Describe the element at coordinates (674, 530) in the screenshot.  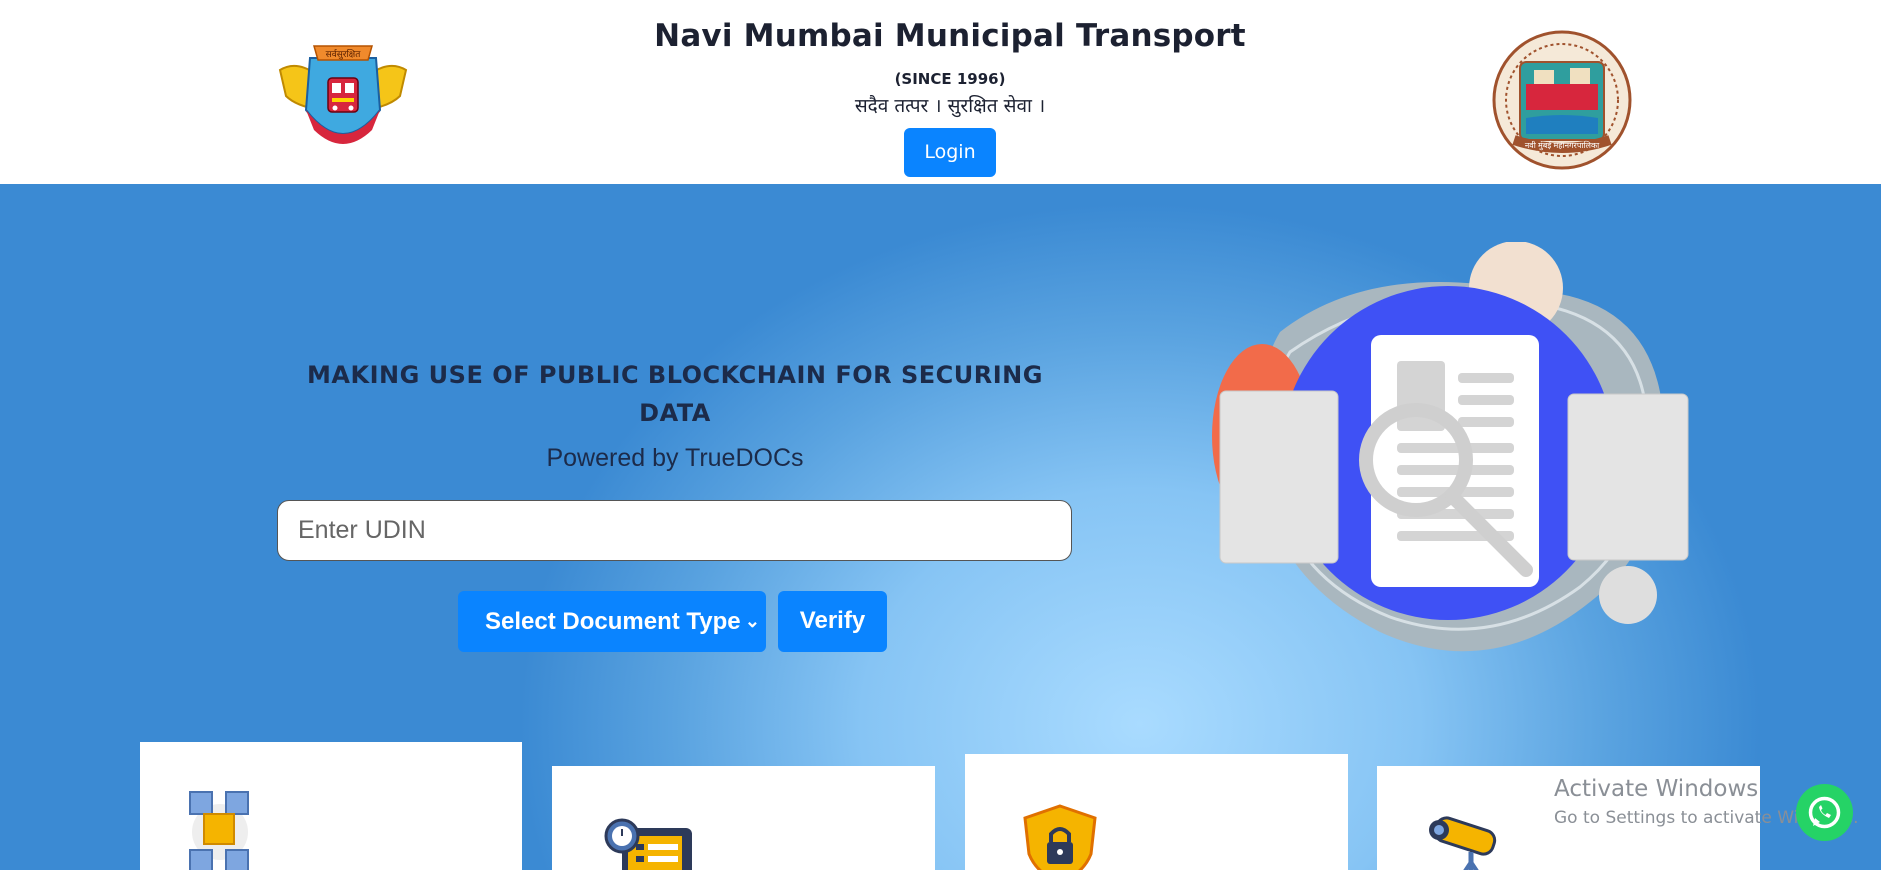
I see `udin-input` at that location.